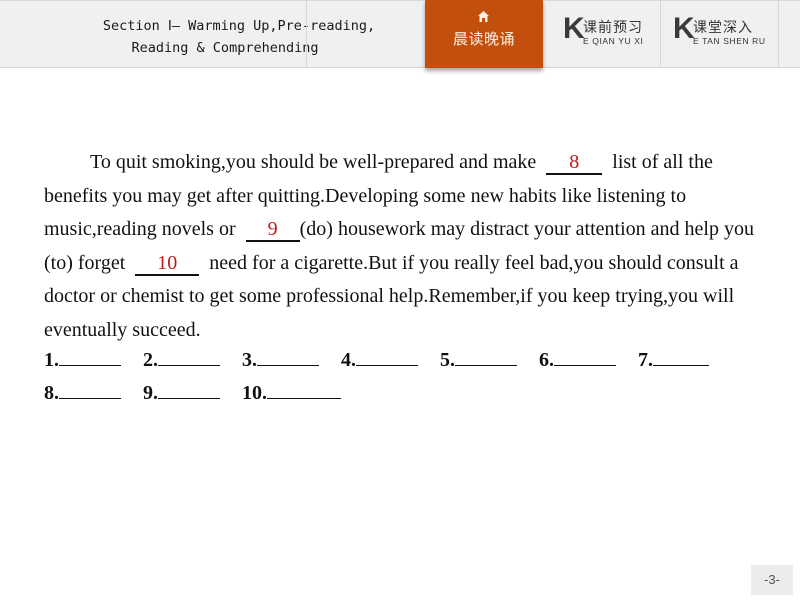 This screenshot has width=800, height=600. I want to click on answer-item: 8., so click(82, 393).